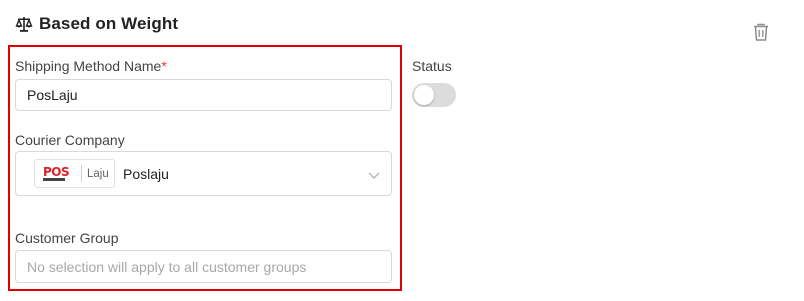 The height and width of the screenshot is (301, 804). What do you see at coordinates (374, 174) in the screenshot?
I see `chevron-down-icon` at bounding box center [374, 174].